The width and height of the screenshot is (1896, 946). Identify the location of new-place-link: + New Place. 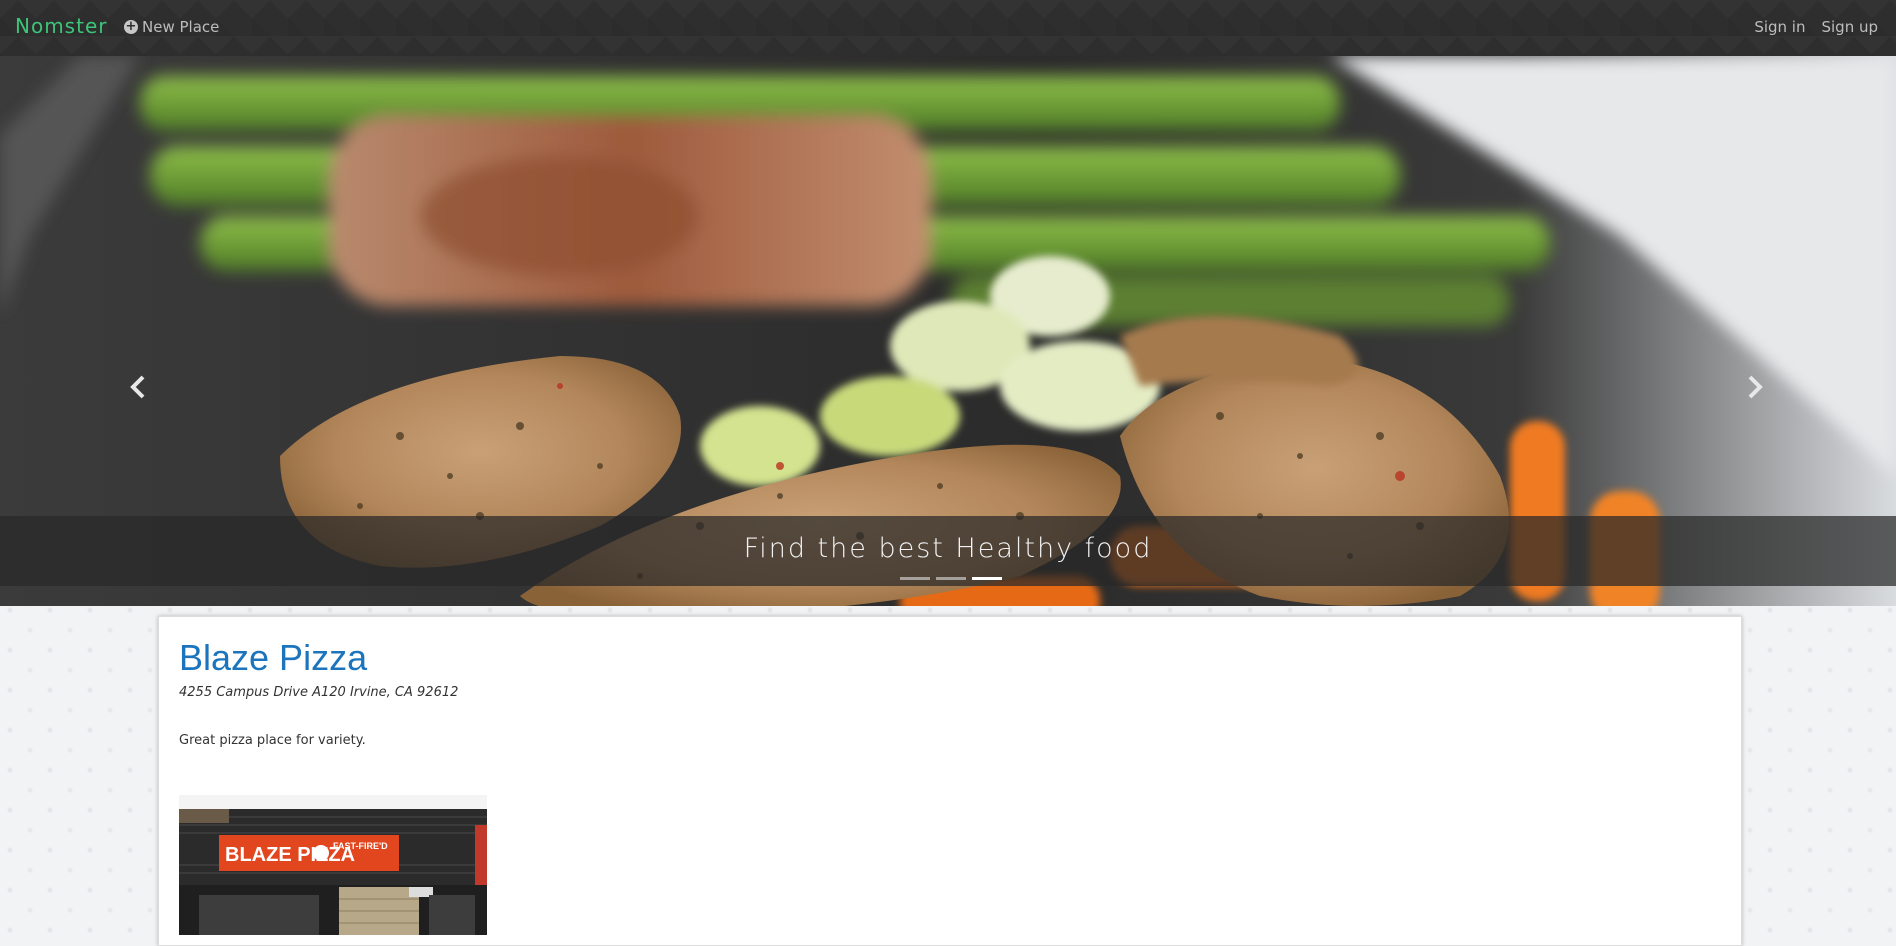
(171, 27).